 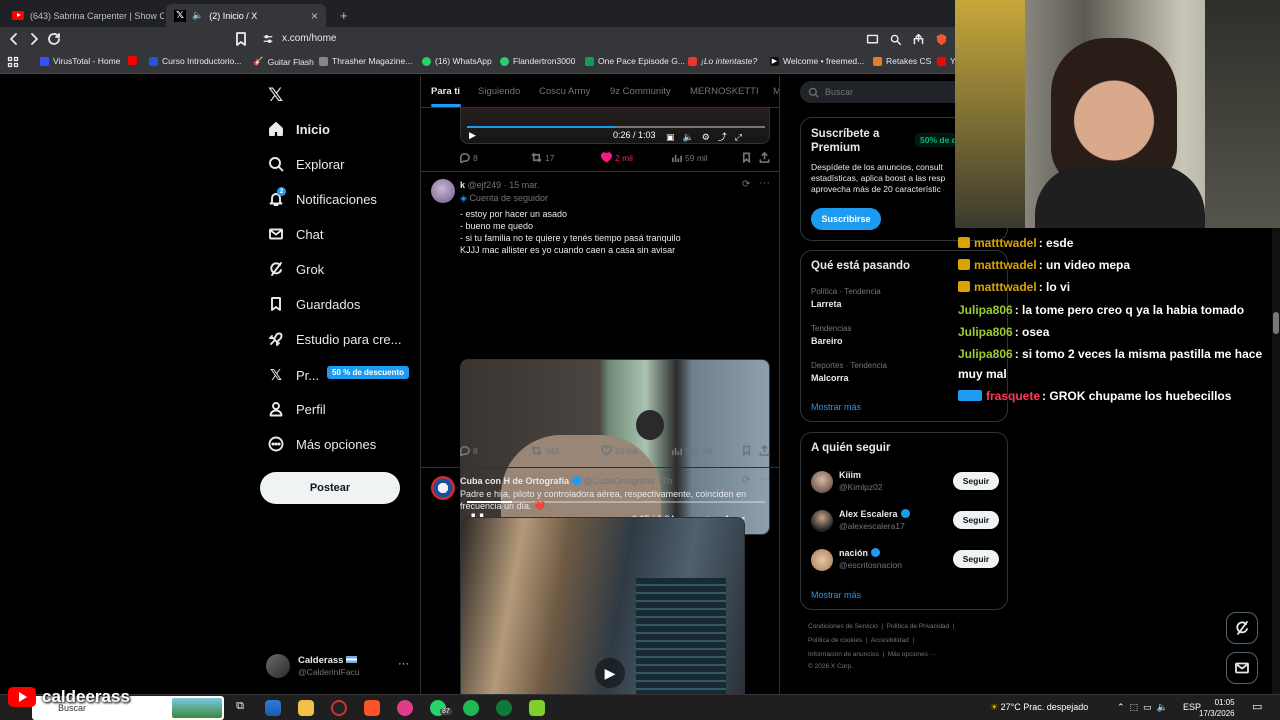 What do you see at coordinates (241, 39) in the screenshot?
I see `bookmark-page-icon` at bounding box center [241, 39].